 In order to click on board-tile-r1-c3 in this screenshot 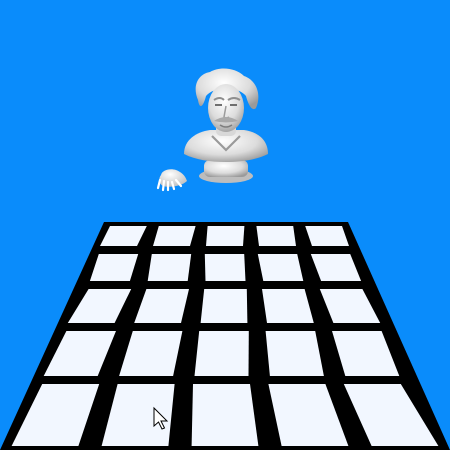, I will do `click(225, 236)`.